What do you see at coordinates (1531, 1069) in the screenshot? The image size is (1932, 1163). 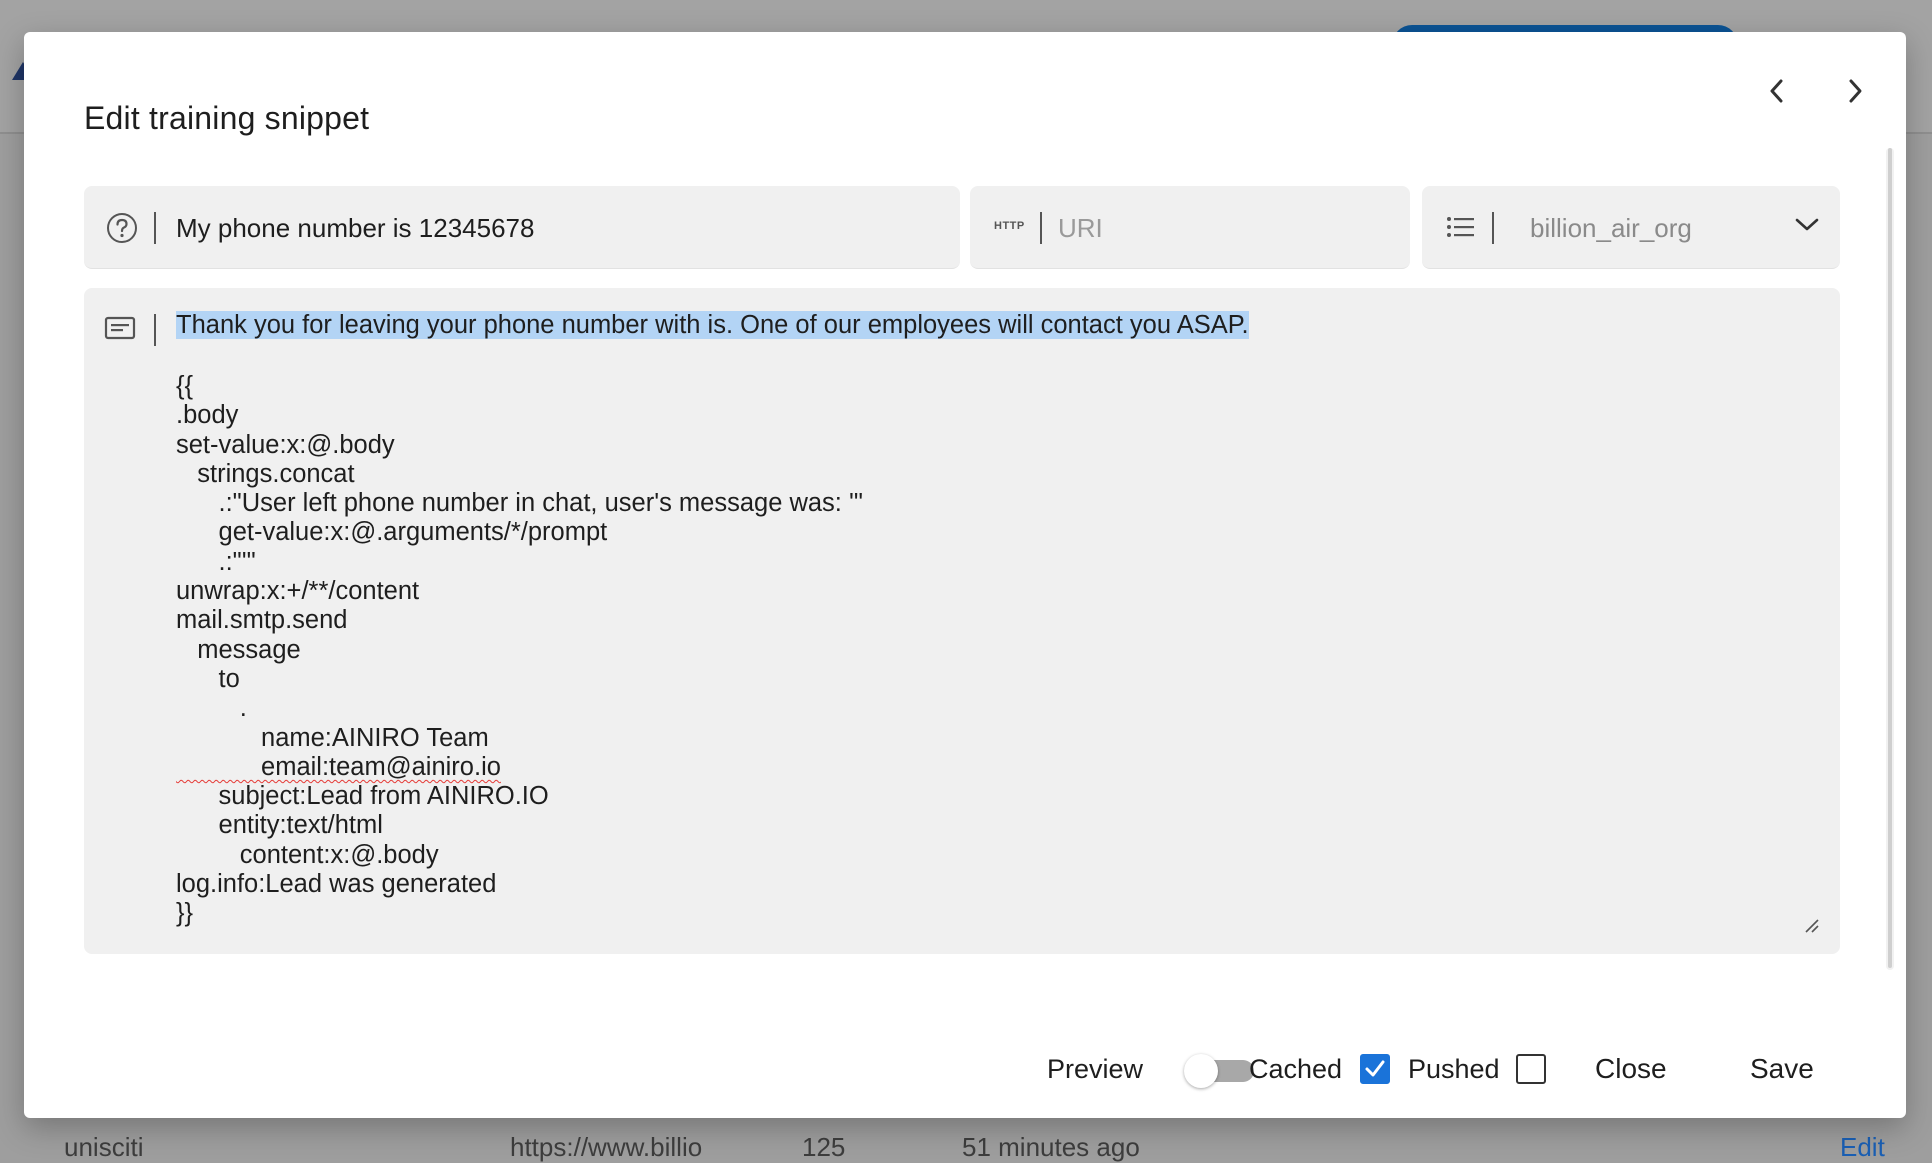 I see `pushed-checkbox` at bounding box center [1531, 1069].